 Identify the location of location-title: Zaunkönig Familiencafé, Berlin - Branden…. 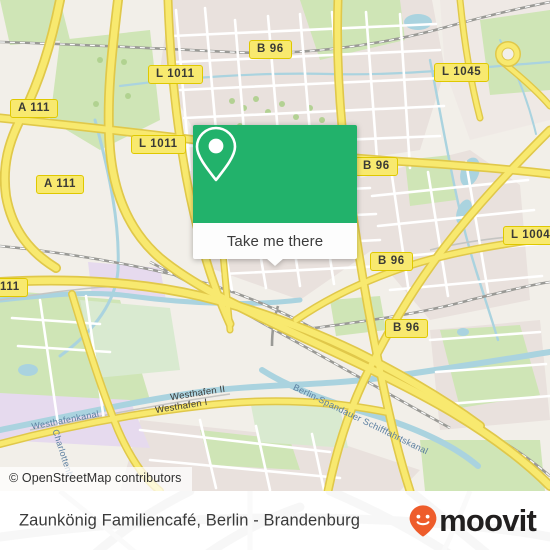
(189, 520).